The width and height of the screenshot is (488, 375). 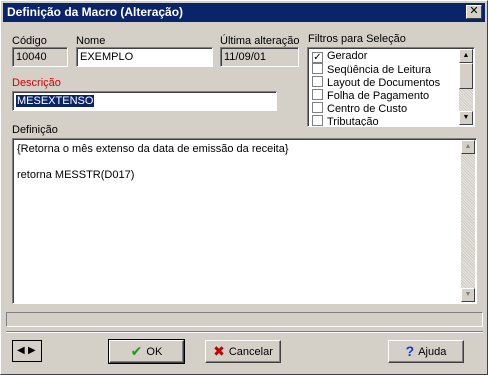 I want to click on arrow-left-icon: ◀, so click(x=21, y=350).